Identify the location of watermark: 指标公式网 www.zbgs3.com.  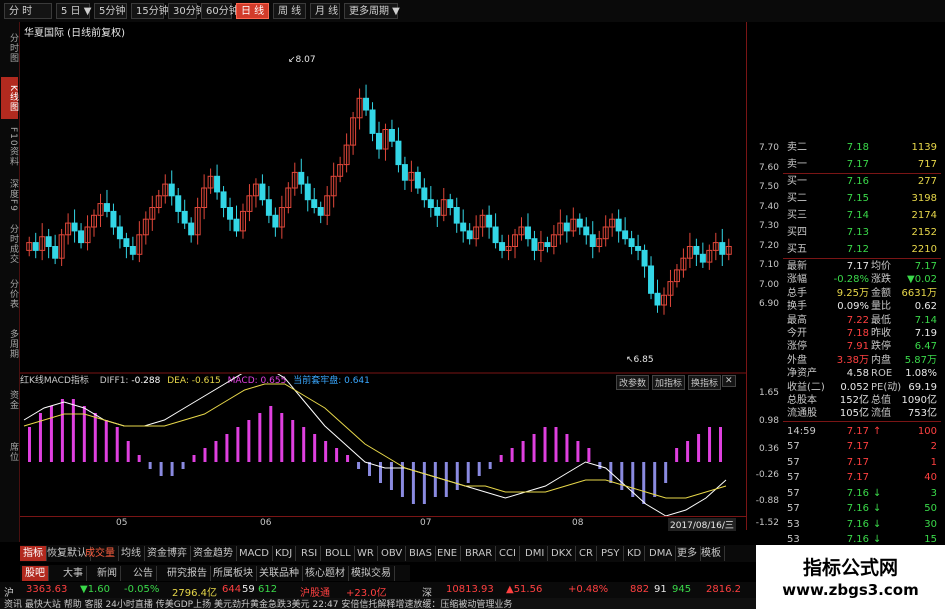
(850, 577).